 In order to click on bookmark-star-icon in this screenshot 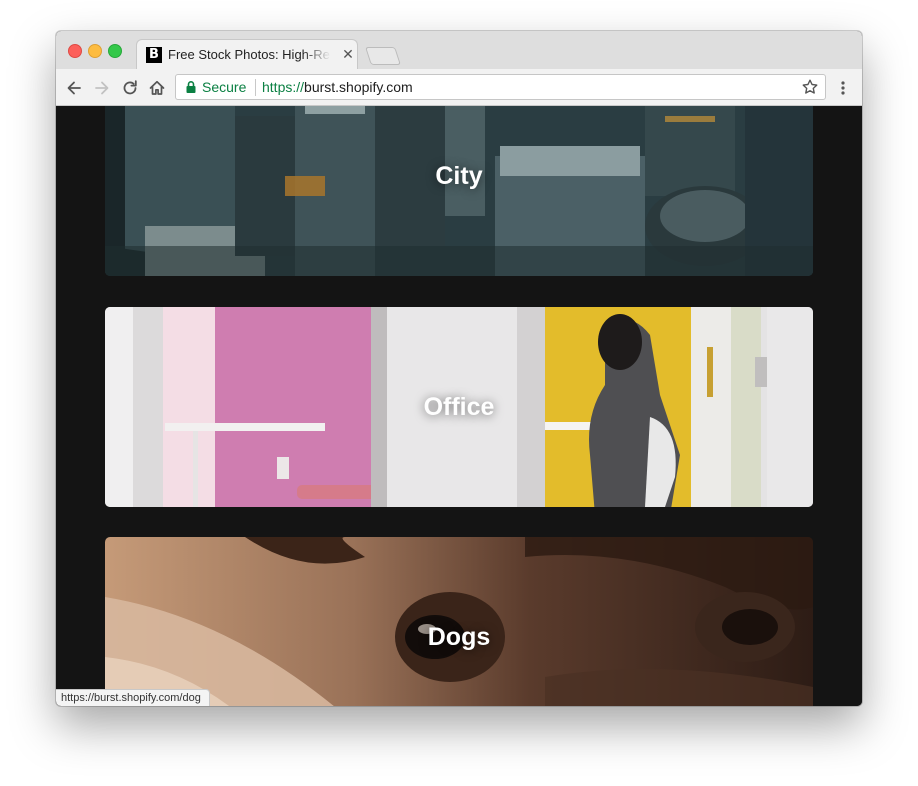, I will do `click(810, 87)`.